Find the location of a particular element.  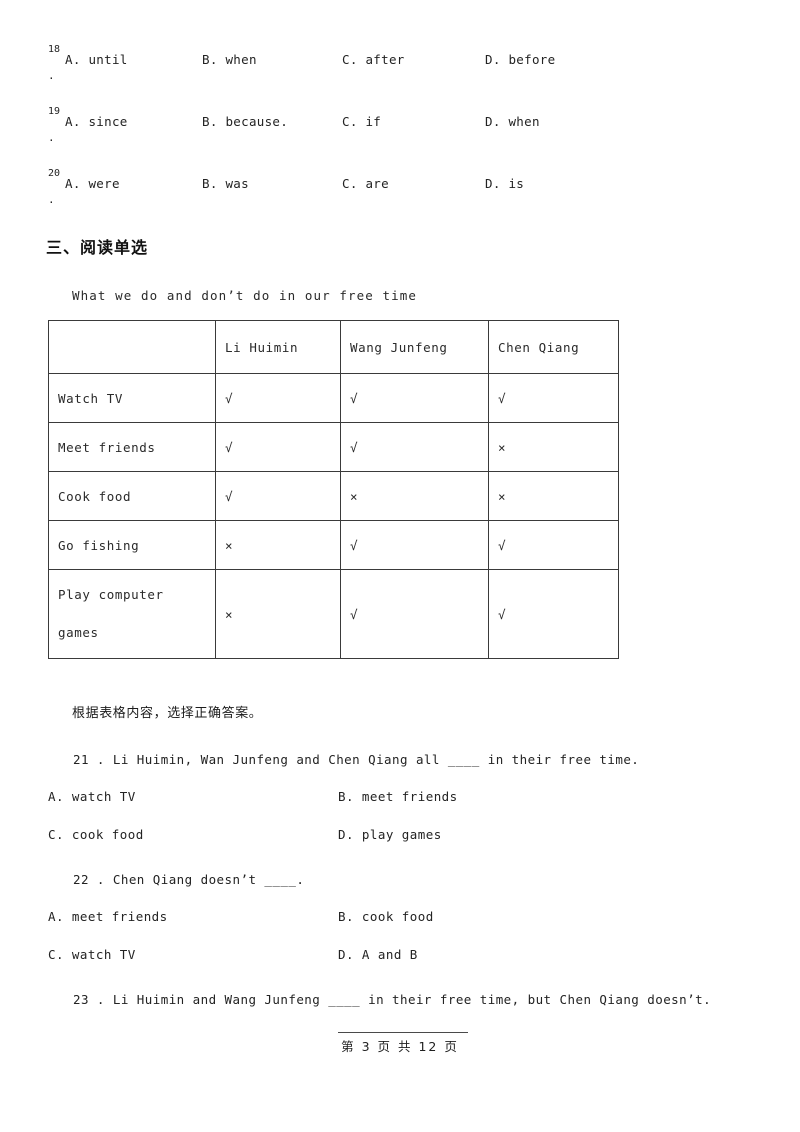

cloze-question-18: 18 . A. until B. when C. after D. before is located at coordinates (403, 75).